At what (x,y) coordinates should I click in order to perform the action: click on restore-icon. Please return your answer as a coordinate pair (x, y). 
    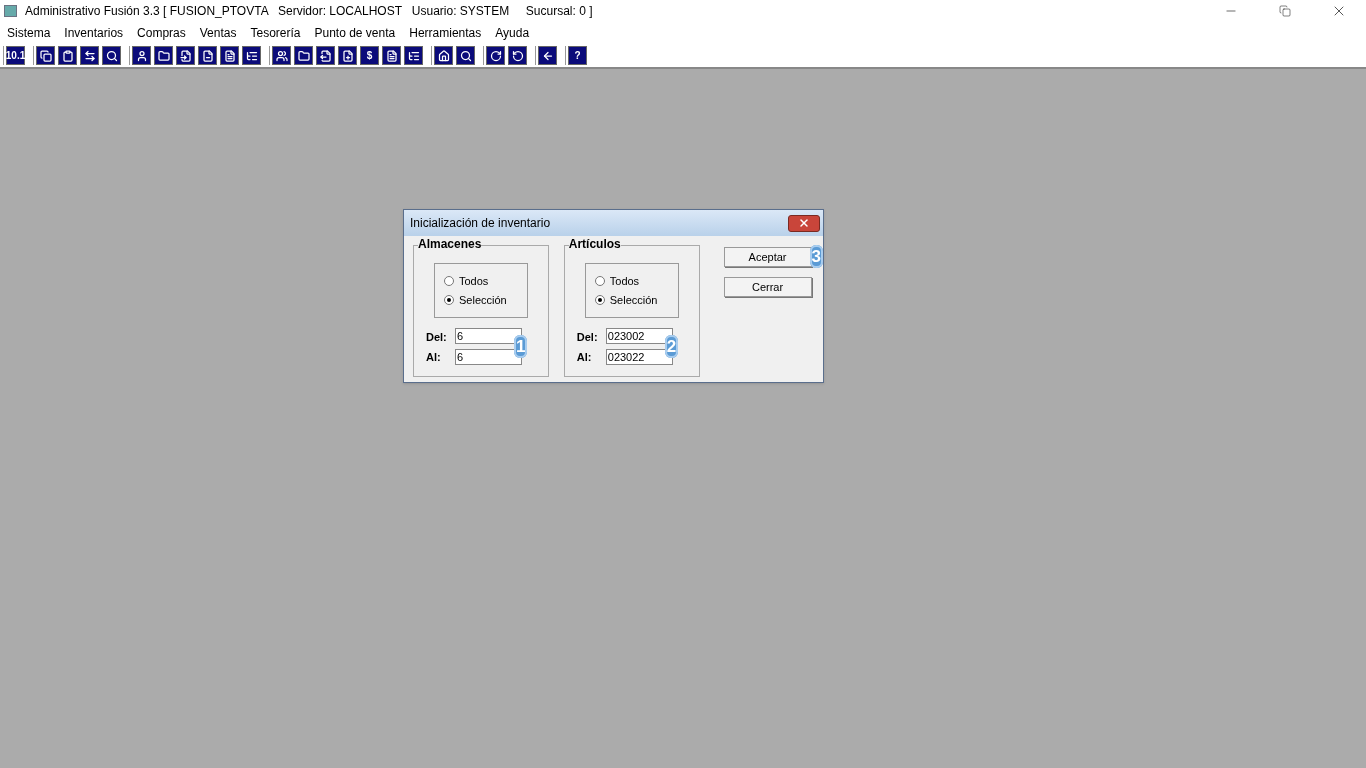
    Looking at the image, I should click on (1285, 11).